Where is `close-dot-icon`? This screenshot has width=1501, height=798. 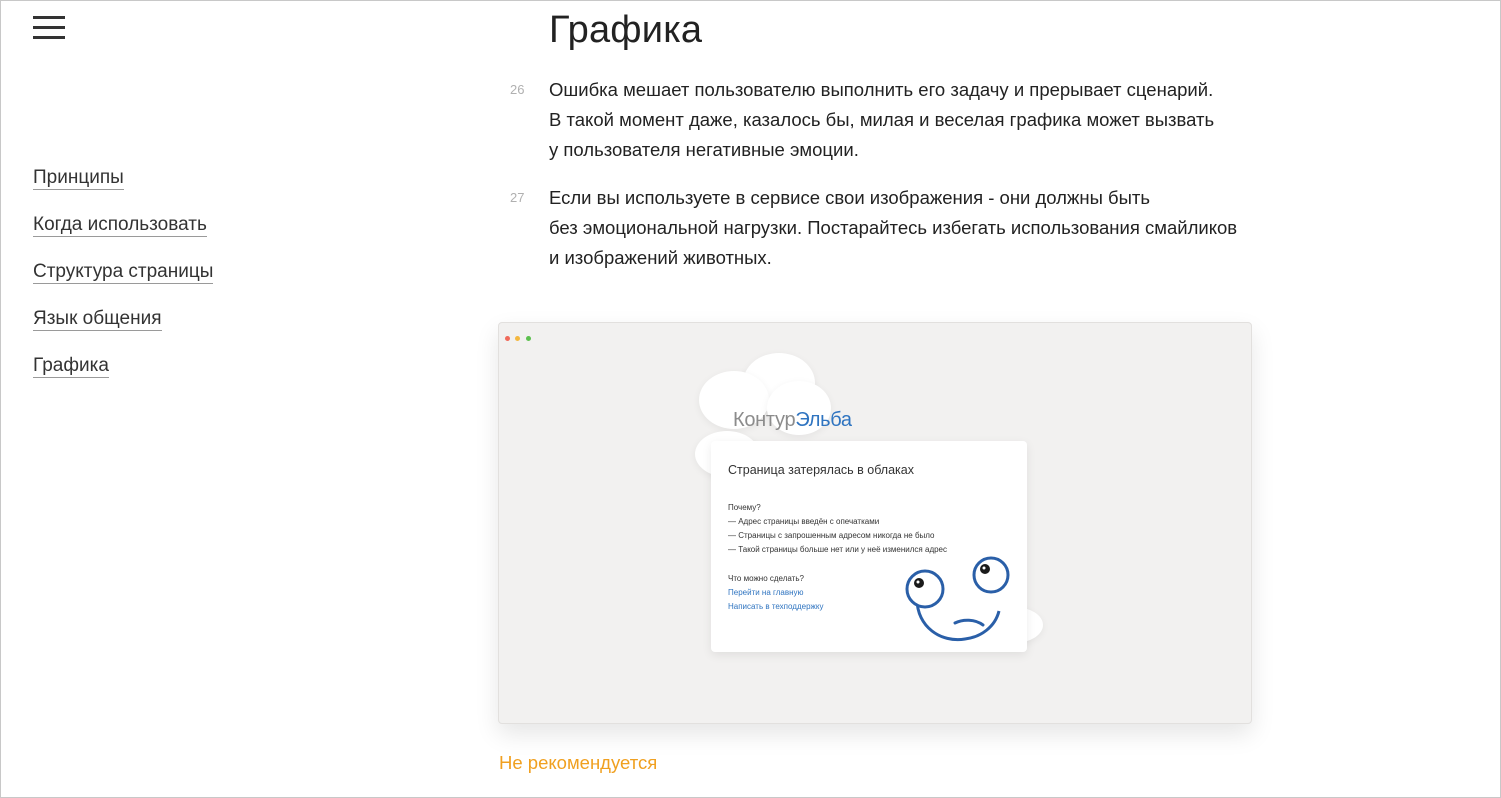 close-dot-icon is located at coordinates (507, 338).